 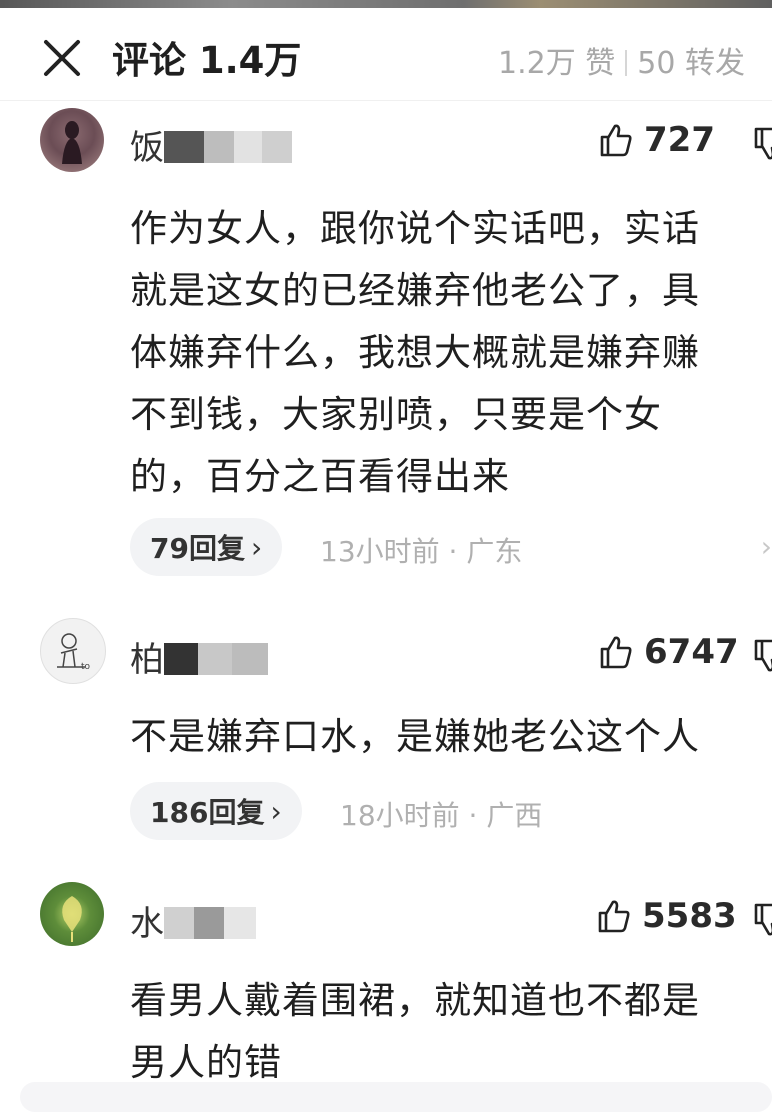 I want to click on comment-line: 就是这女的已经嫌弃他老公了，具, so click(x=415, y=290).